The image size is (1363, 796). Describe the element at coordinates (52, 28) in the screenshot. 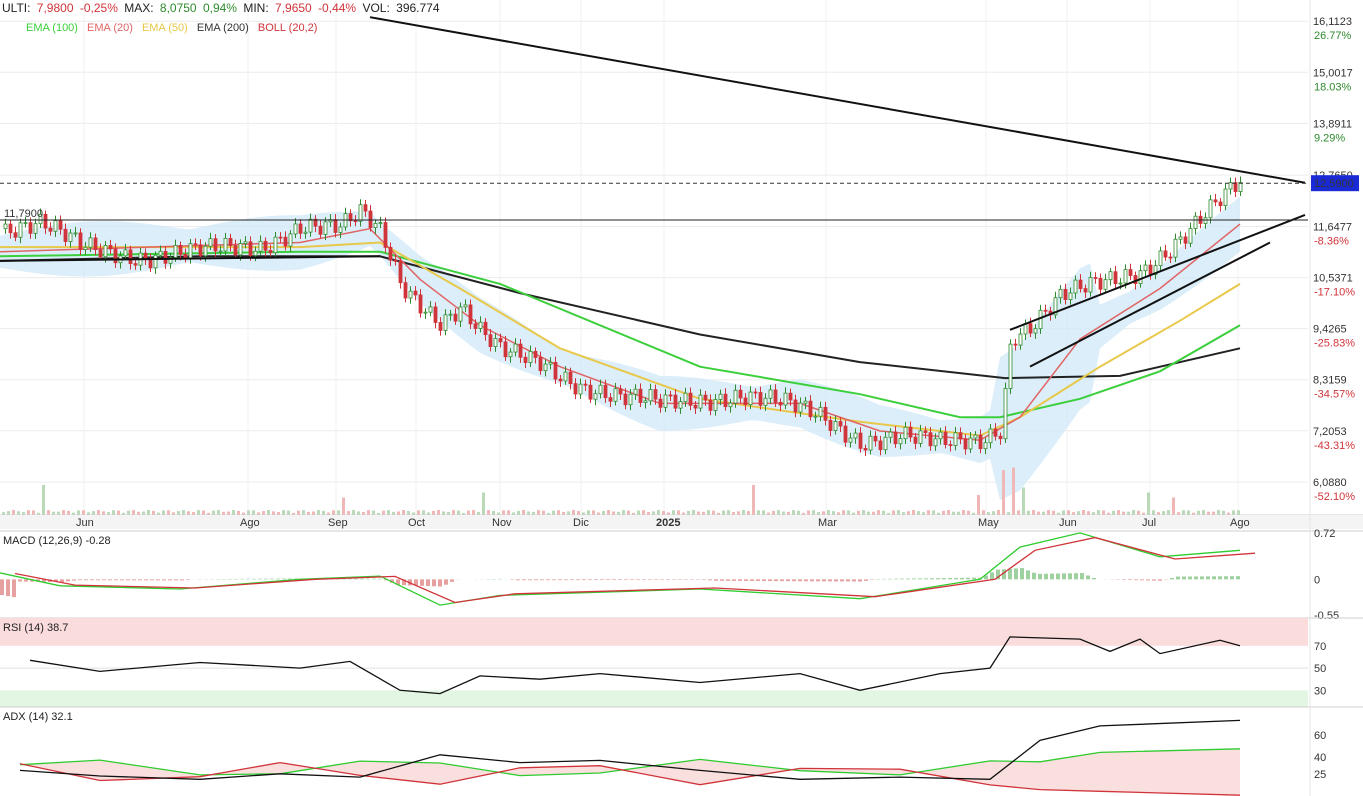

I see `legend-ema100: EMA (100)` at that location.